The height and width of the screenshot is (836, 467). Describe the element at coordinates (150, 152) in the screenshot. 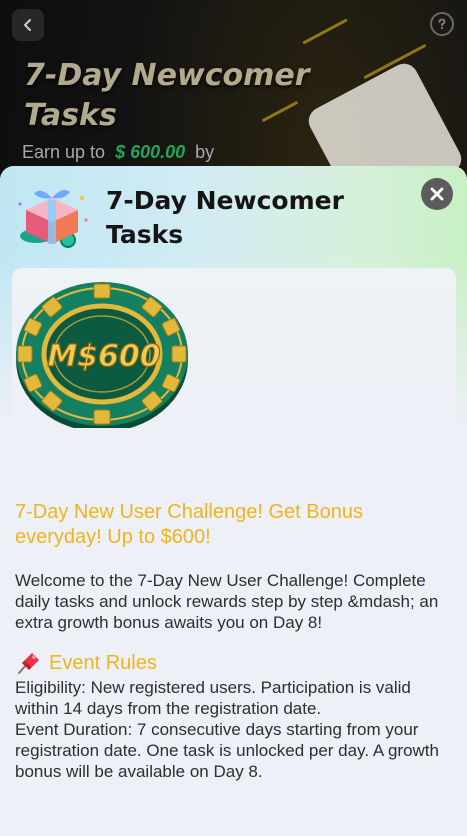

I see `earn-amount: $ 600.00` at that location.